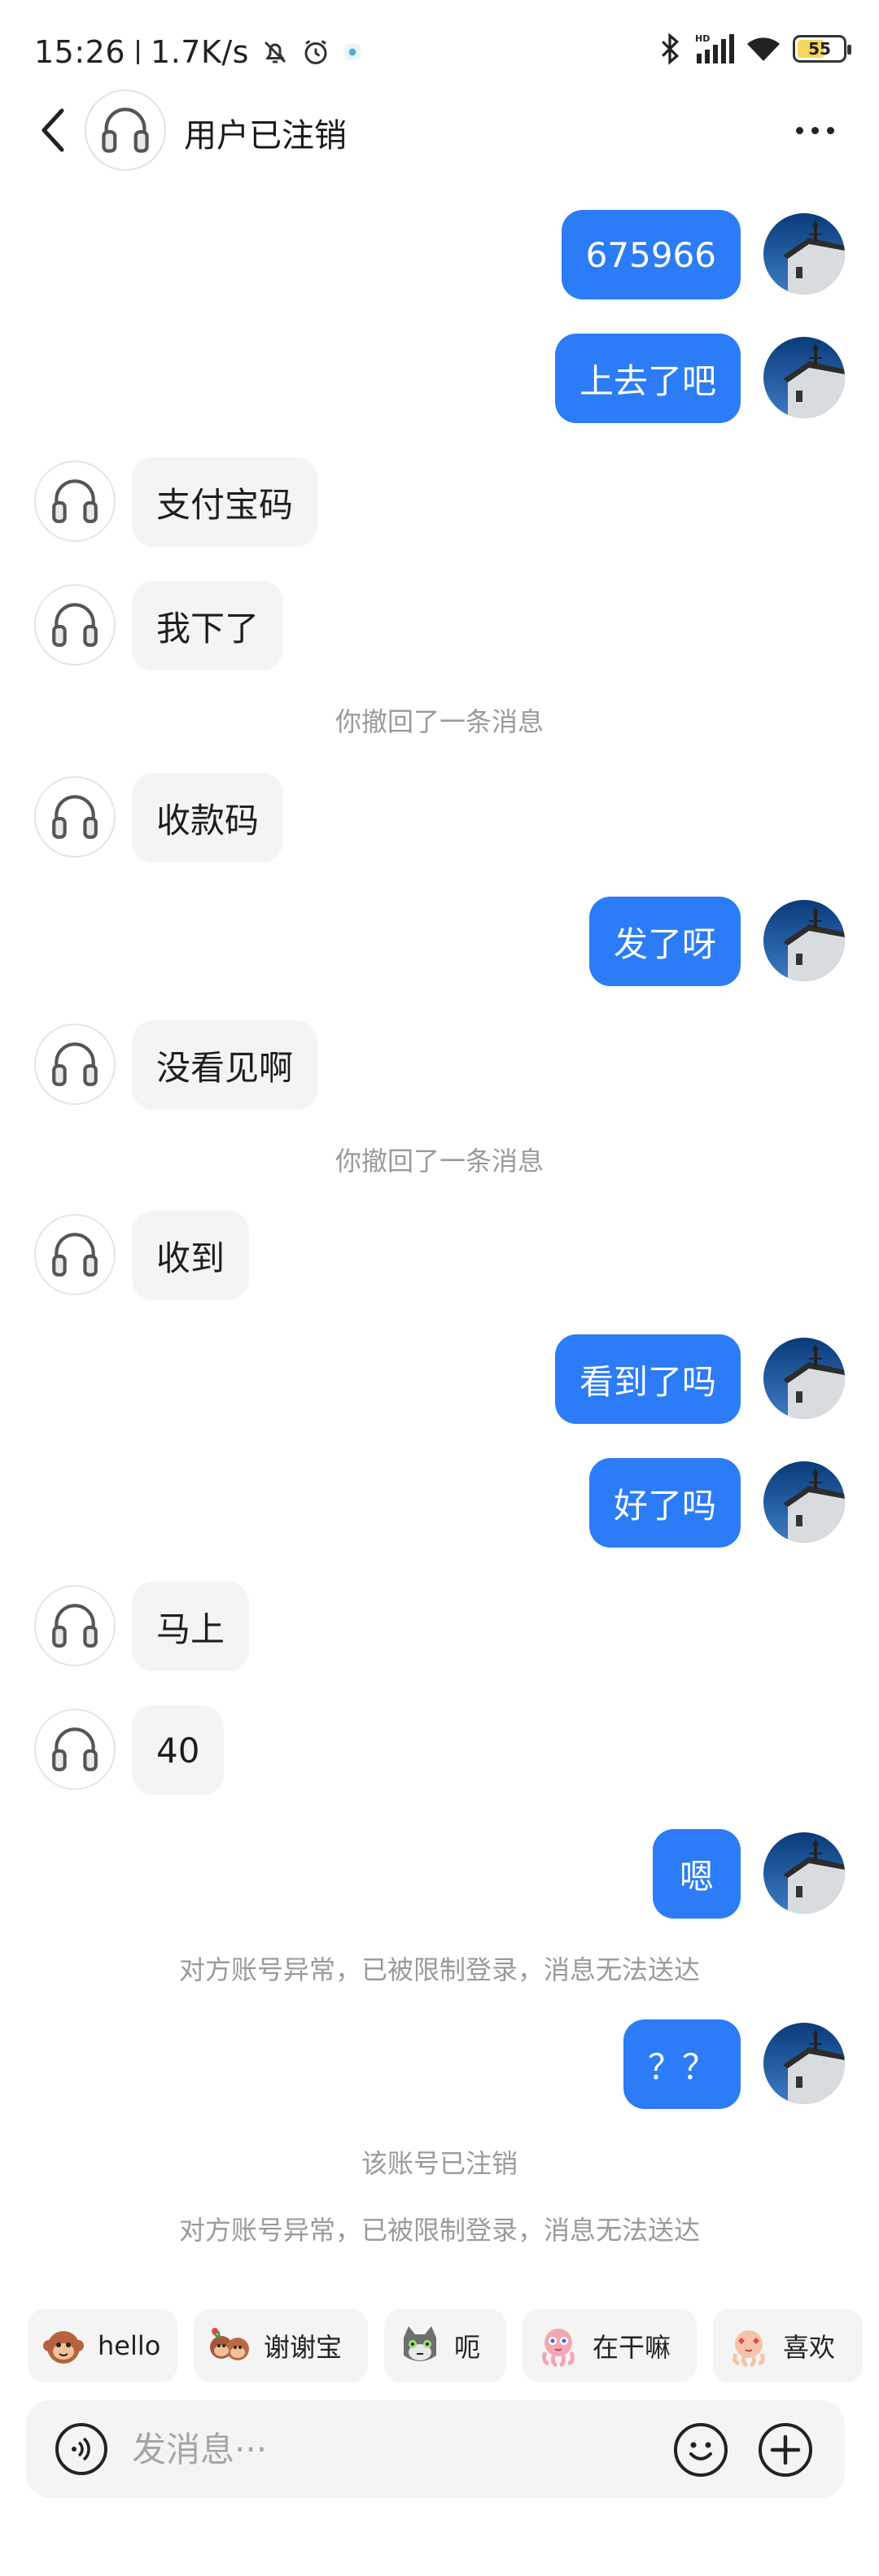 The width and height of the screenshot is (879, 2576). Describe the element at coordinates (648, 378) in the screenshot. I see `message-bubble: 上去了吧` at that location.